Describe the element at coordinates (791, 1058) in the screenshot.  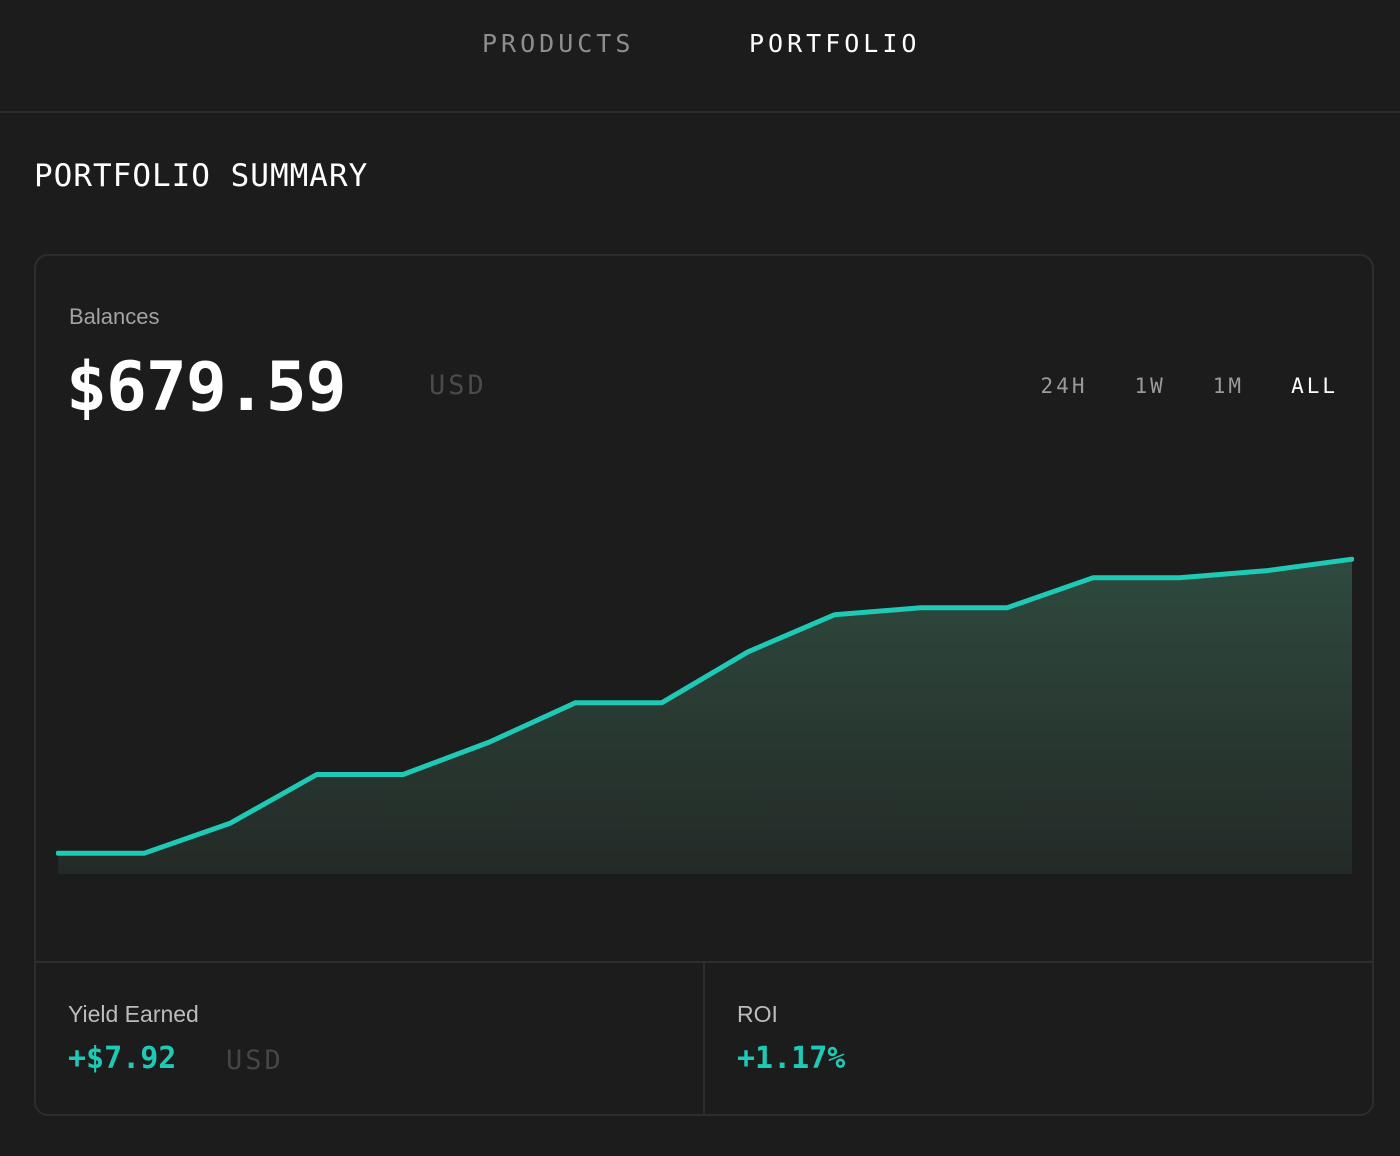
I see `roi-value: +1.17%` at that location.